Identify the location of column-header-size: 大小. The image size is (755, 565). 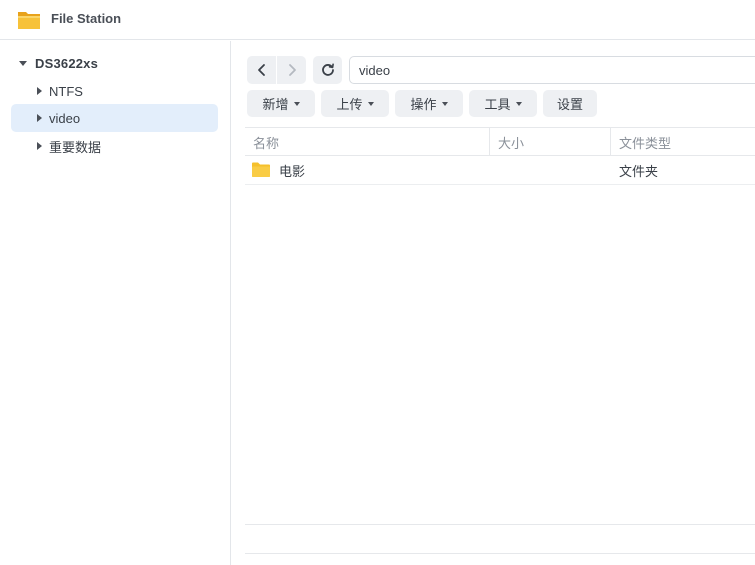
(511, 142).